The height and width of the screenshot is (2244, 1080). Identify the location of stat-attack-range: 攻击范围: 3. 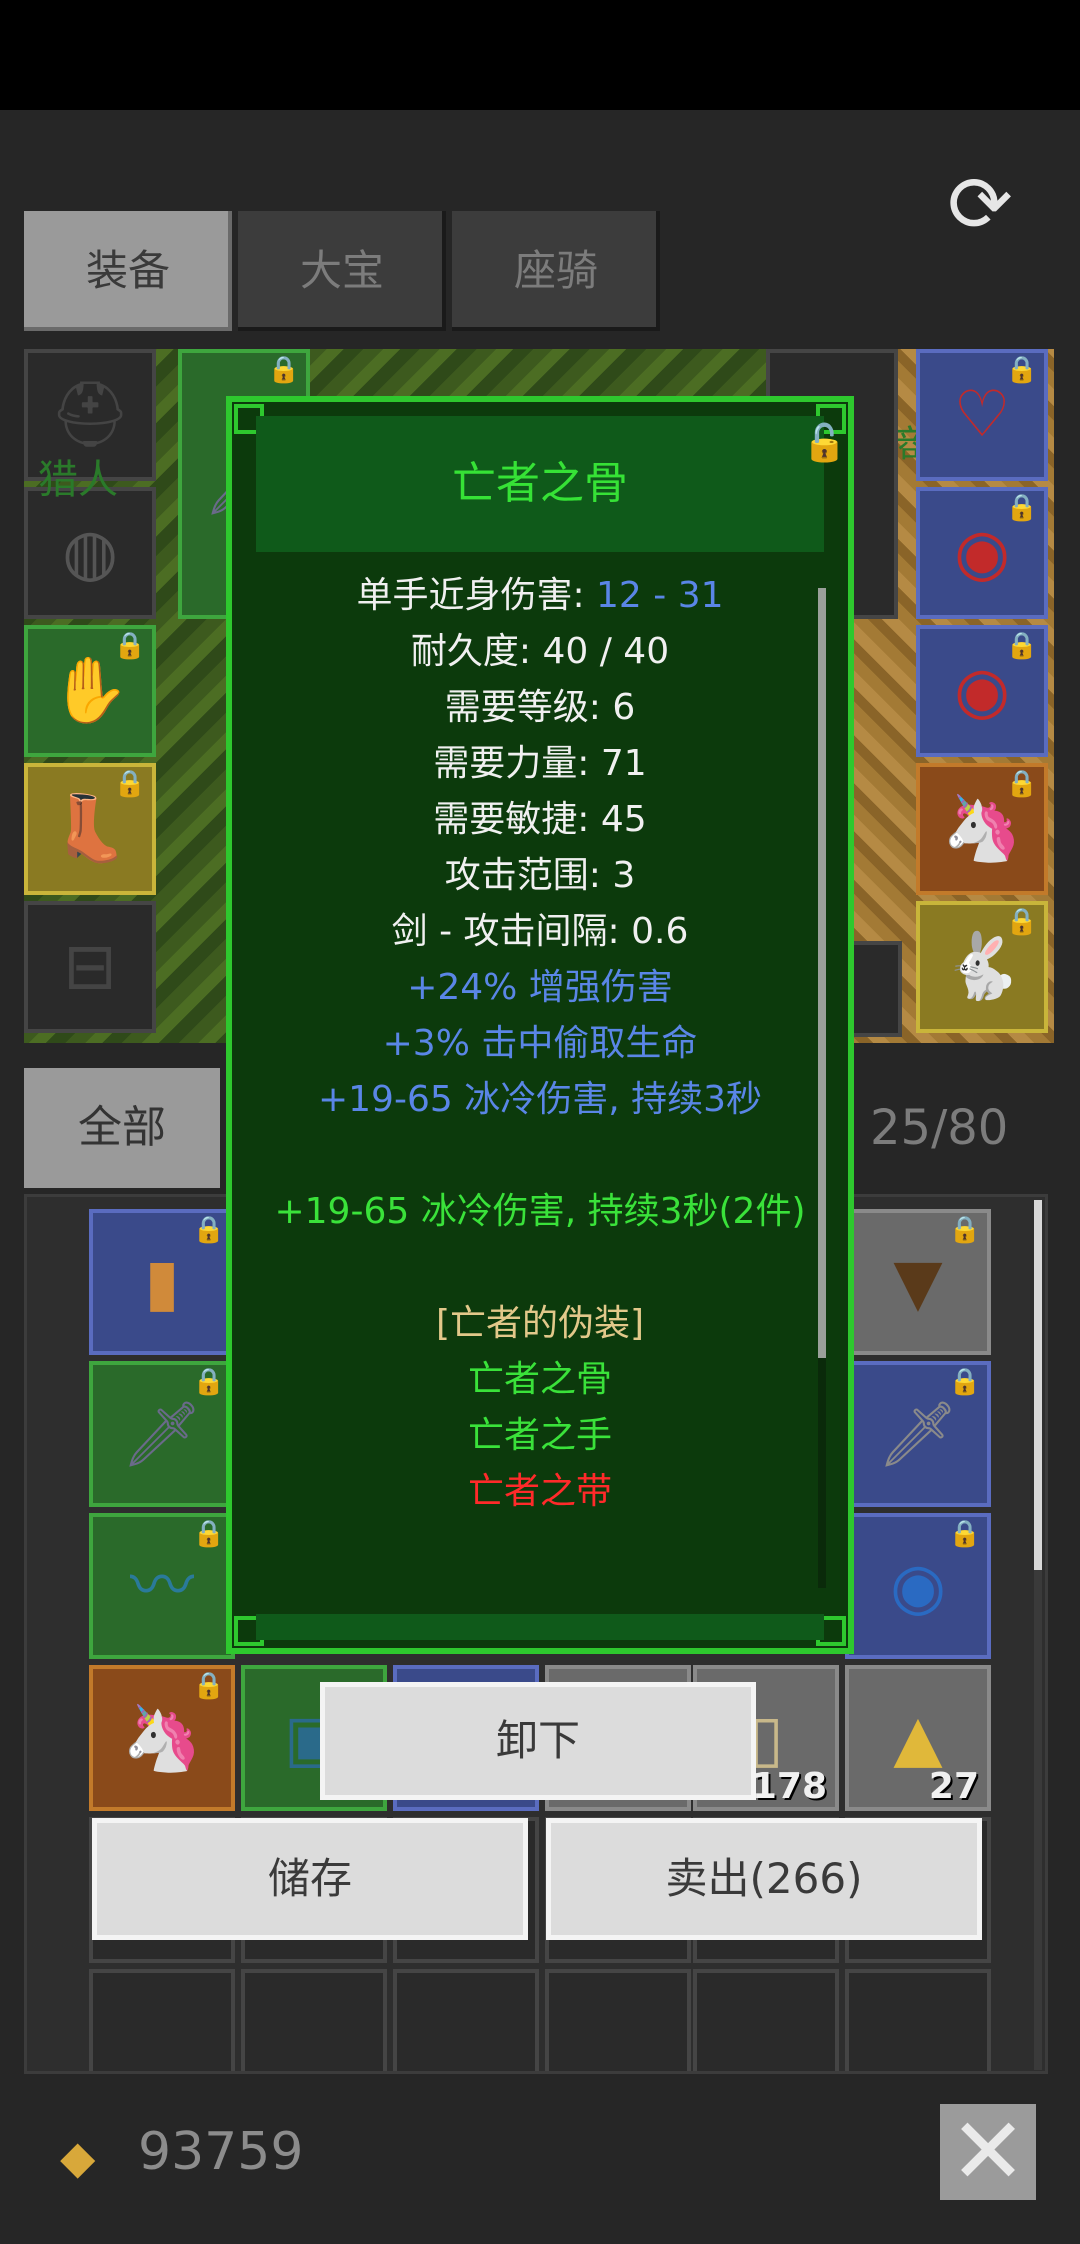
(540, 875).